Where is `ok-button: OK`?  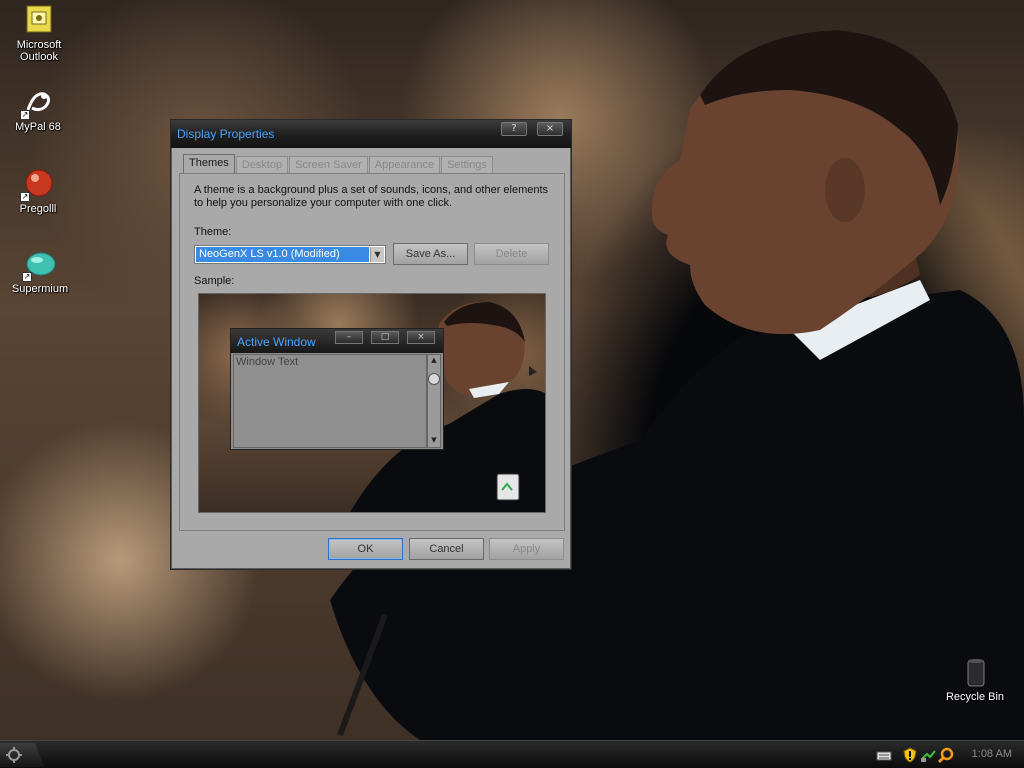
ok-button: OK is located at coordinates (365, 549).